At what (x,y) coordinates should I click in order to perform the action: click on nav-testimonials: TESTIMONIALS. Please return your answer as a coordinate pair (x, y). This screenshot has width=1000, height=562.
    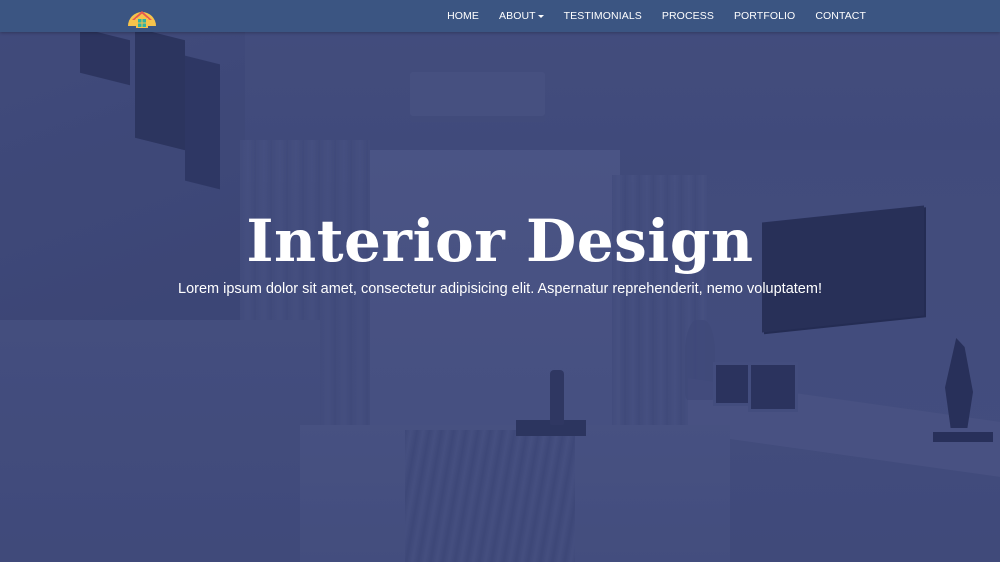
    Looking at the image, I should click on (603, 16).